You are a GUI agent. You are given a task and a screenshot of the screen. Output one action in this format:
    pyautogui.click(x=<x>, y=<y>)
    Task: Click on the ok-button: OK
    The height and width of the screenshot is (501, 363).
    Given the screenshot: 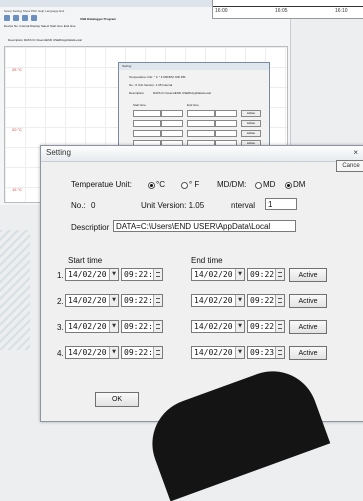 What is the action you would take?
    pyautogui.click(x=117, y=399)
    